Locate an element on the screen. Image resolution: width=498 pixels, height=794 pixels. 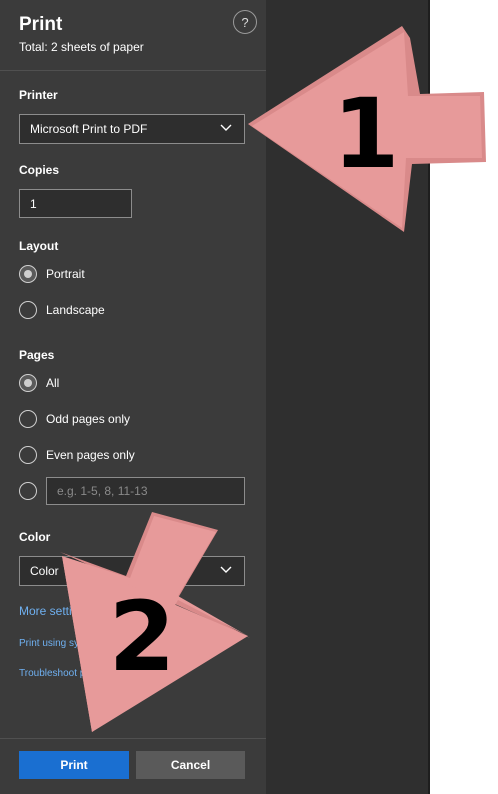
more-settings-link: More settings is located at coordinates (55, 611).